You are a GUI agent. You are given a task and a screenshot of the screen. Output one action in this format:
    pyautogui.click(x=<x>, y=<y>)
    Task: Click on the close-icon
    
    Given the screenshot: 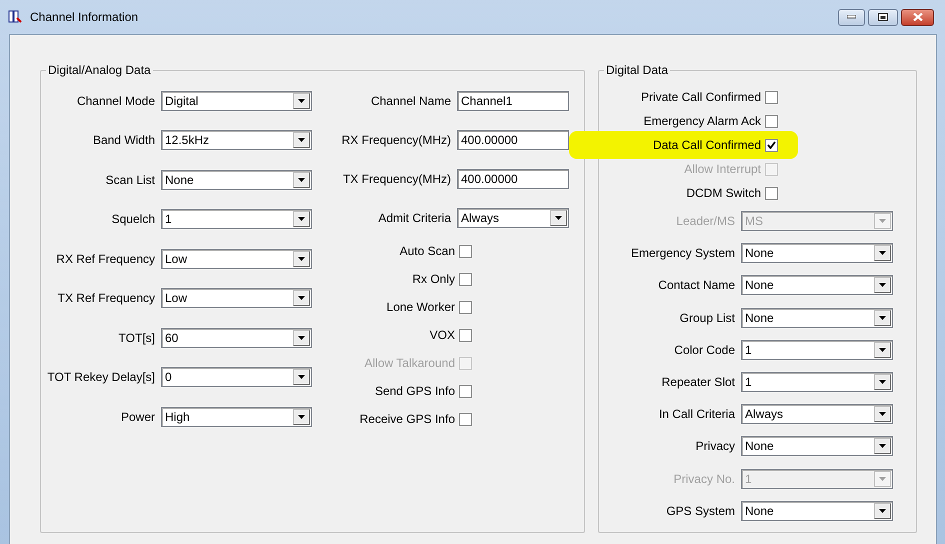 What is the action you would take?
    pyautogui.click(x=917, y=17)
    